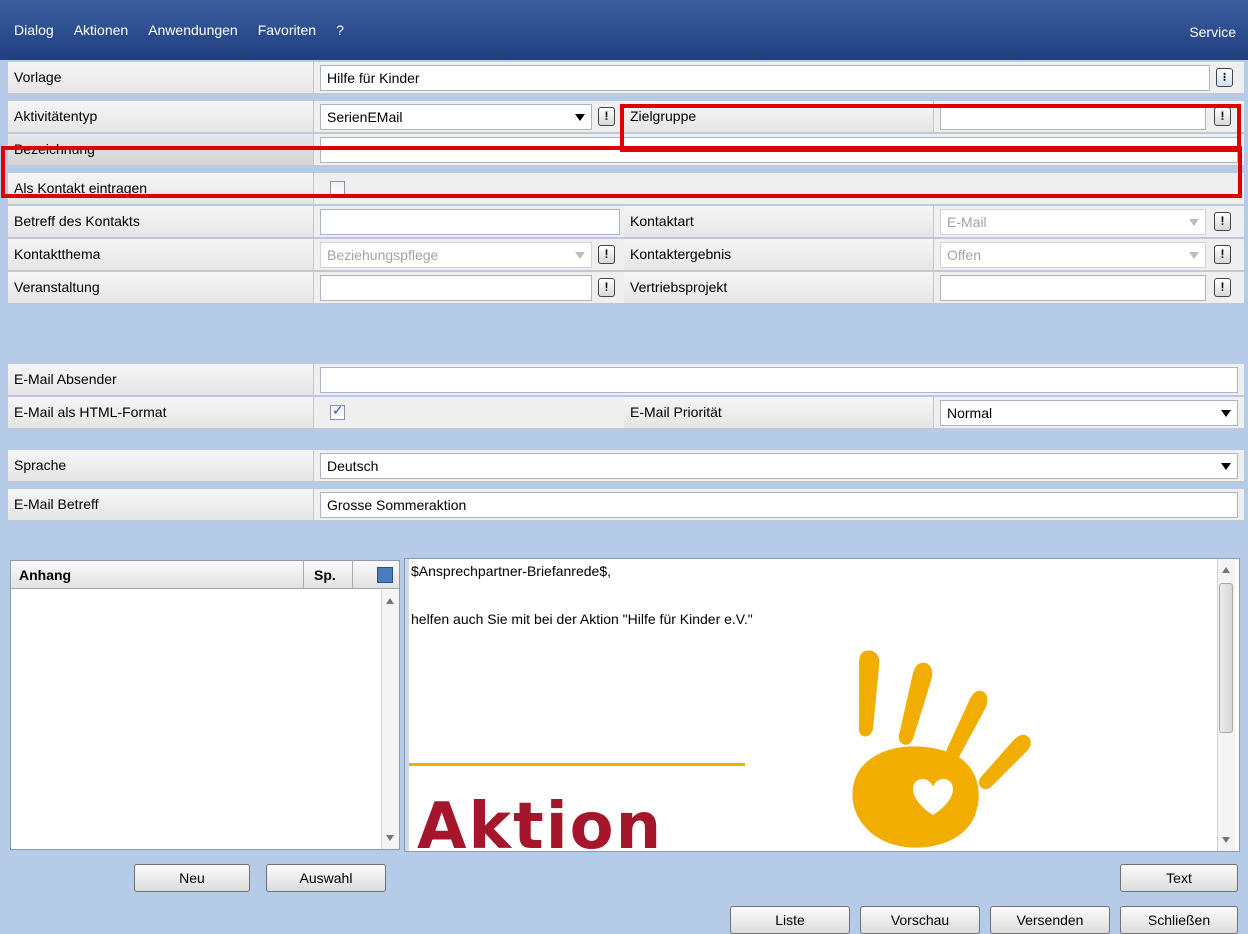 The image size is (1248, 934). What do you see at coordinates (205, 575) in the screenshot?
I see `attachment-list-header: Anhang Sp.` at bounding box center [205, 575].